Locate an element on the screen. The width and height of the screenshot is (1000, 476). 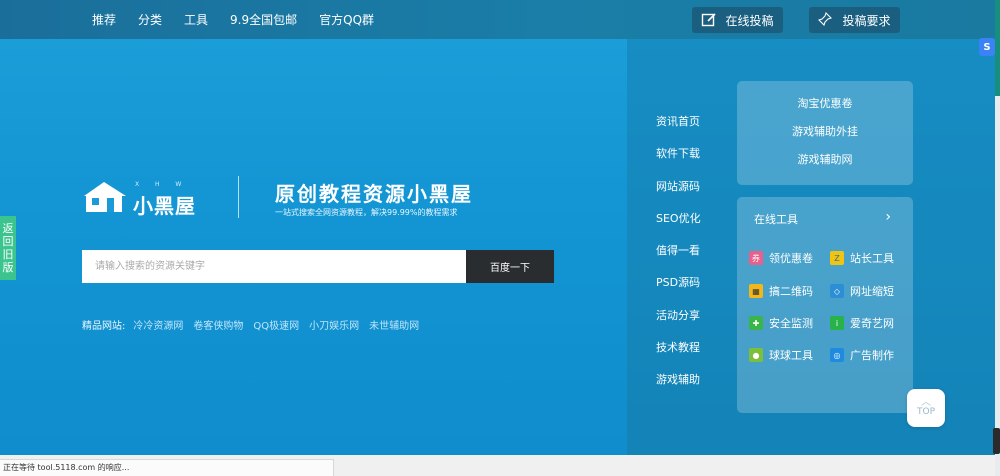
side-nav-item: 资讯首页 is located at coordinates (678, 129).